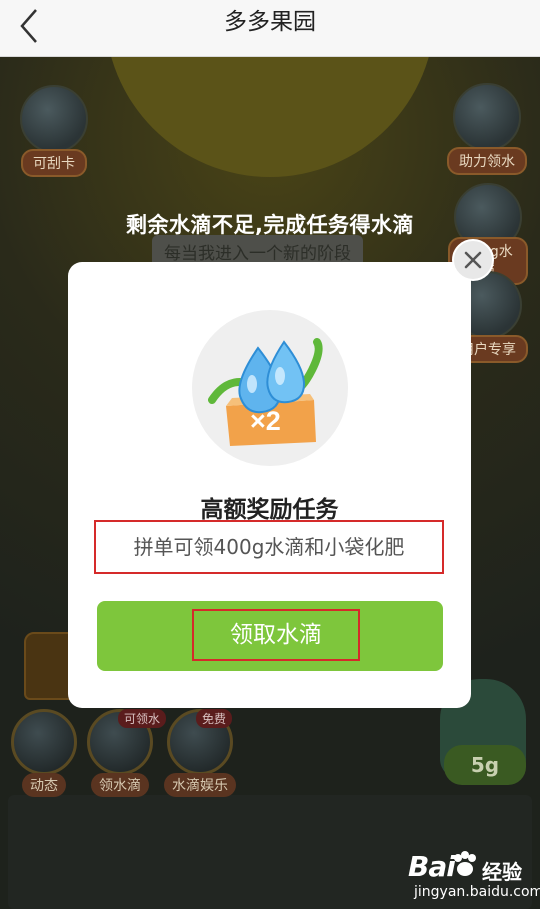 This screenshot has height=909, width=540. What do you see at coordinates (265, 392) in the screenshot?
I see `water-drops-box-icon` at bounding box center [265, 392].